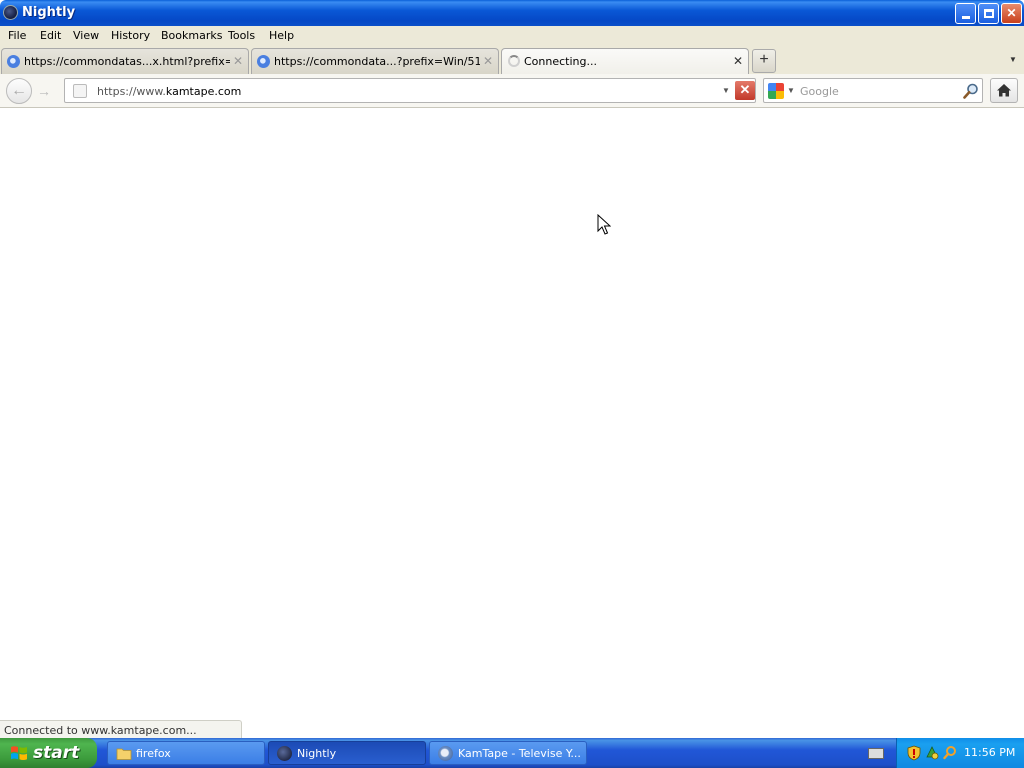  Describe the element at coordinates (131, 91) in the screenshot. I see `url-prefix: https://www.` at that location.